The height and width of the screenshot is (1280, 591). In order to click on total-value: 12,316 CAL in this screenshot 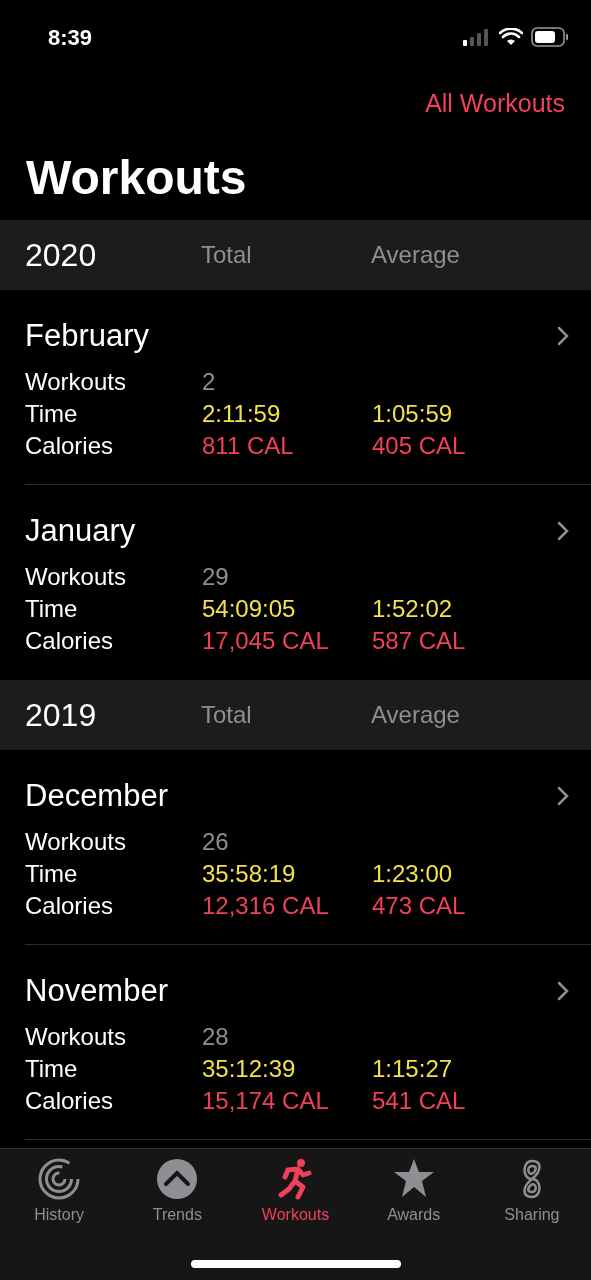, I will do `click(266, 906)`.